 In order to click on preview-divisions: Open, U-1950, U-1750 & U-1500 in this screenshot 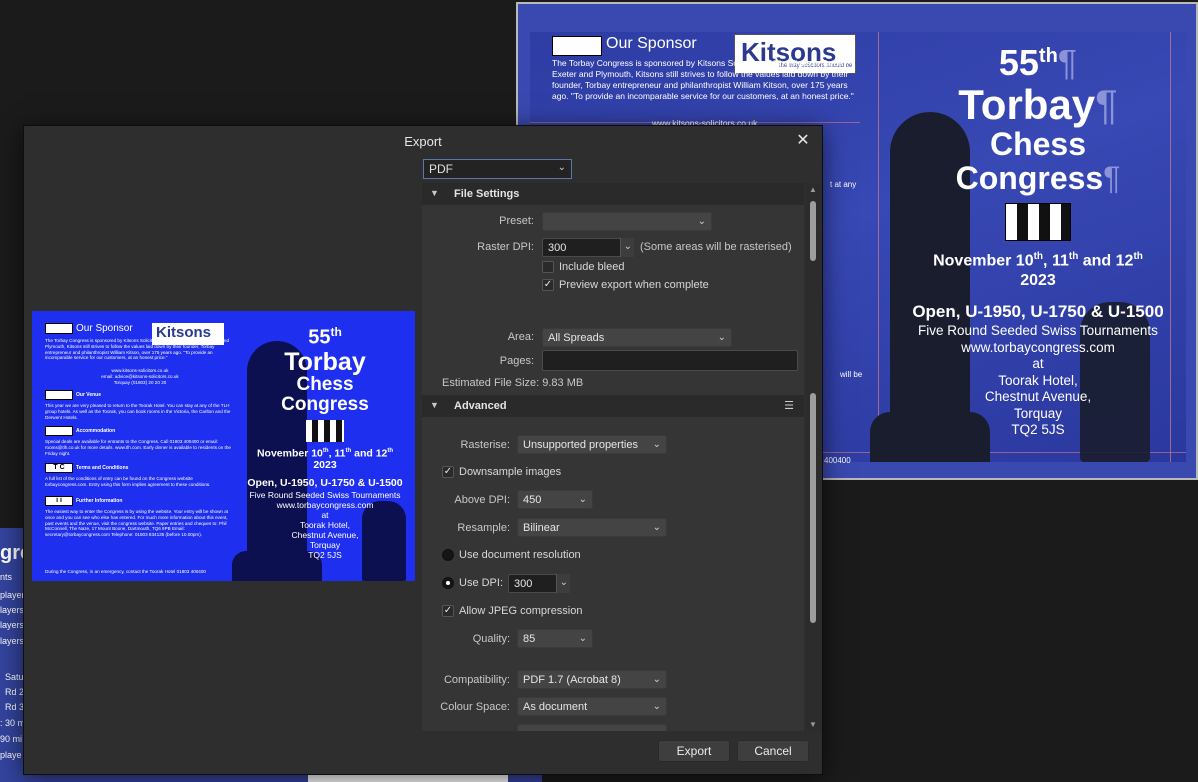, I will do `click(325, 483)`.